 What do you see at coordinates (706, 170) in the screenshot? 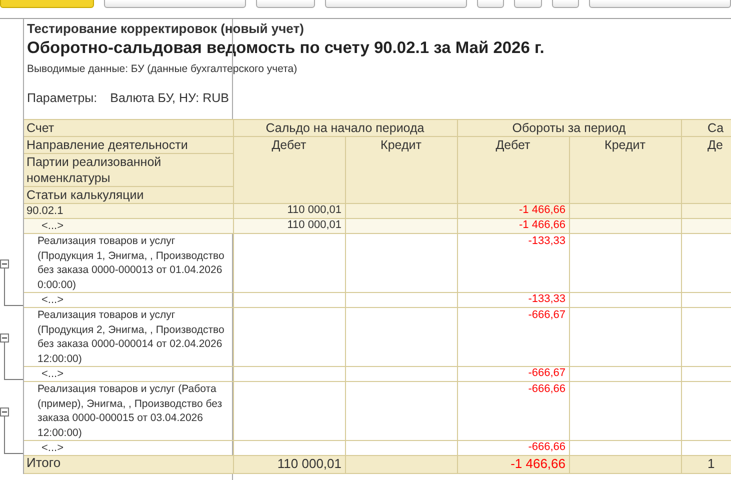
I see `header-cell: Де` at bounding box center [706, 170].